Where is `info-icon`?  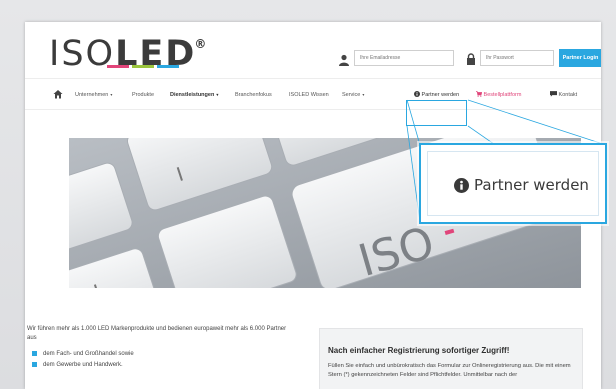
info-icon is located at coordinates (461, 185).